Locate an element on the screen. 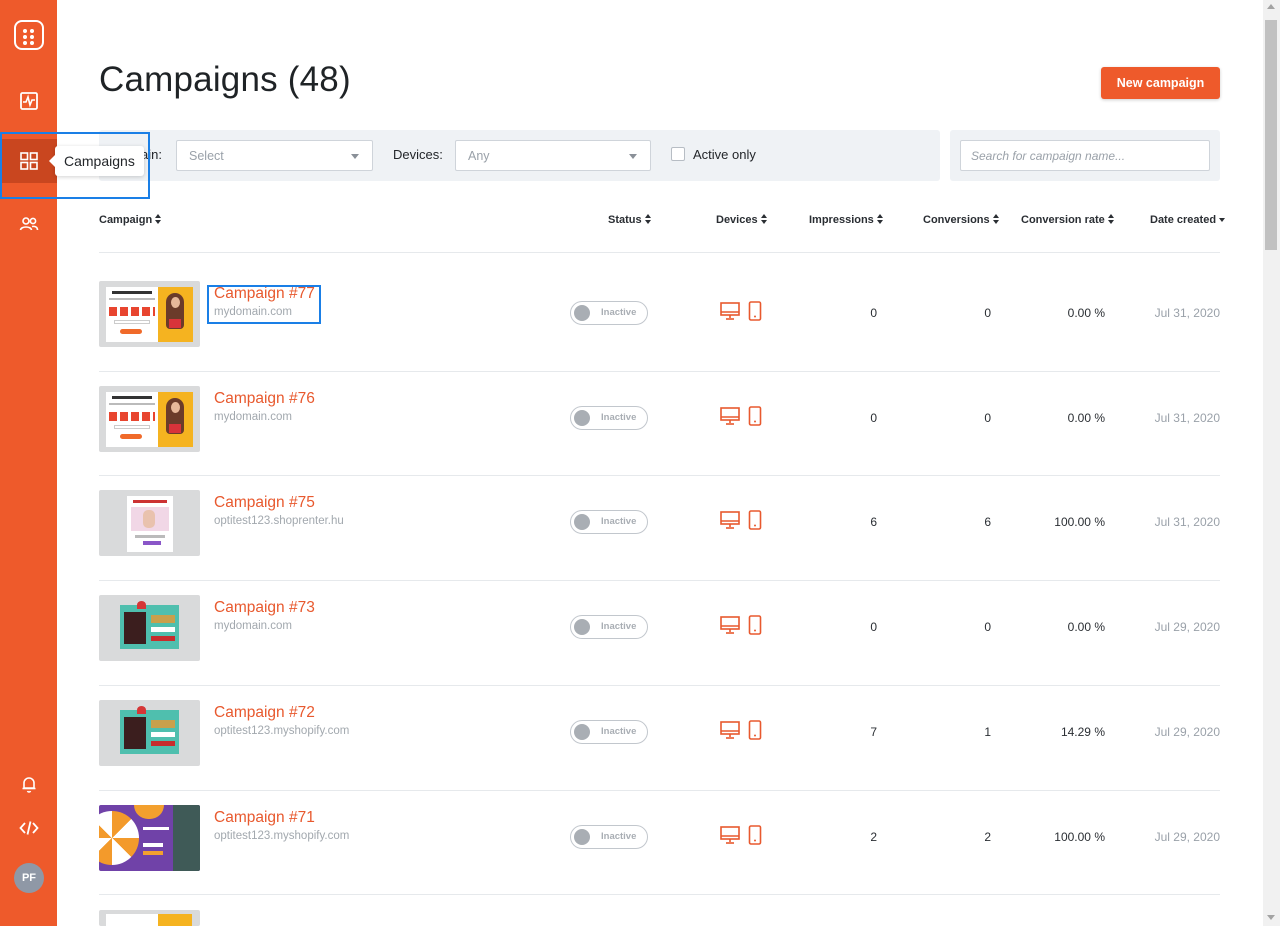 The width and height of the screenshot is (1280, 926). column-header-conversion-rate: Conversion rate is located at coordinates (1068, 220).